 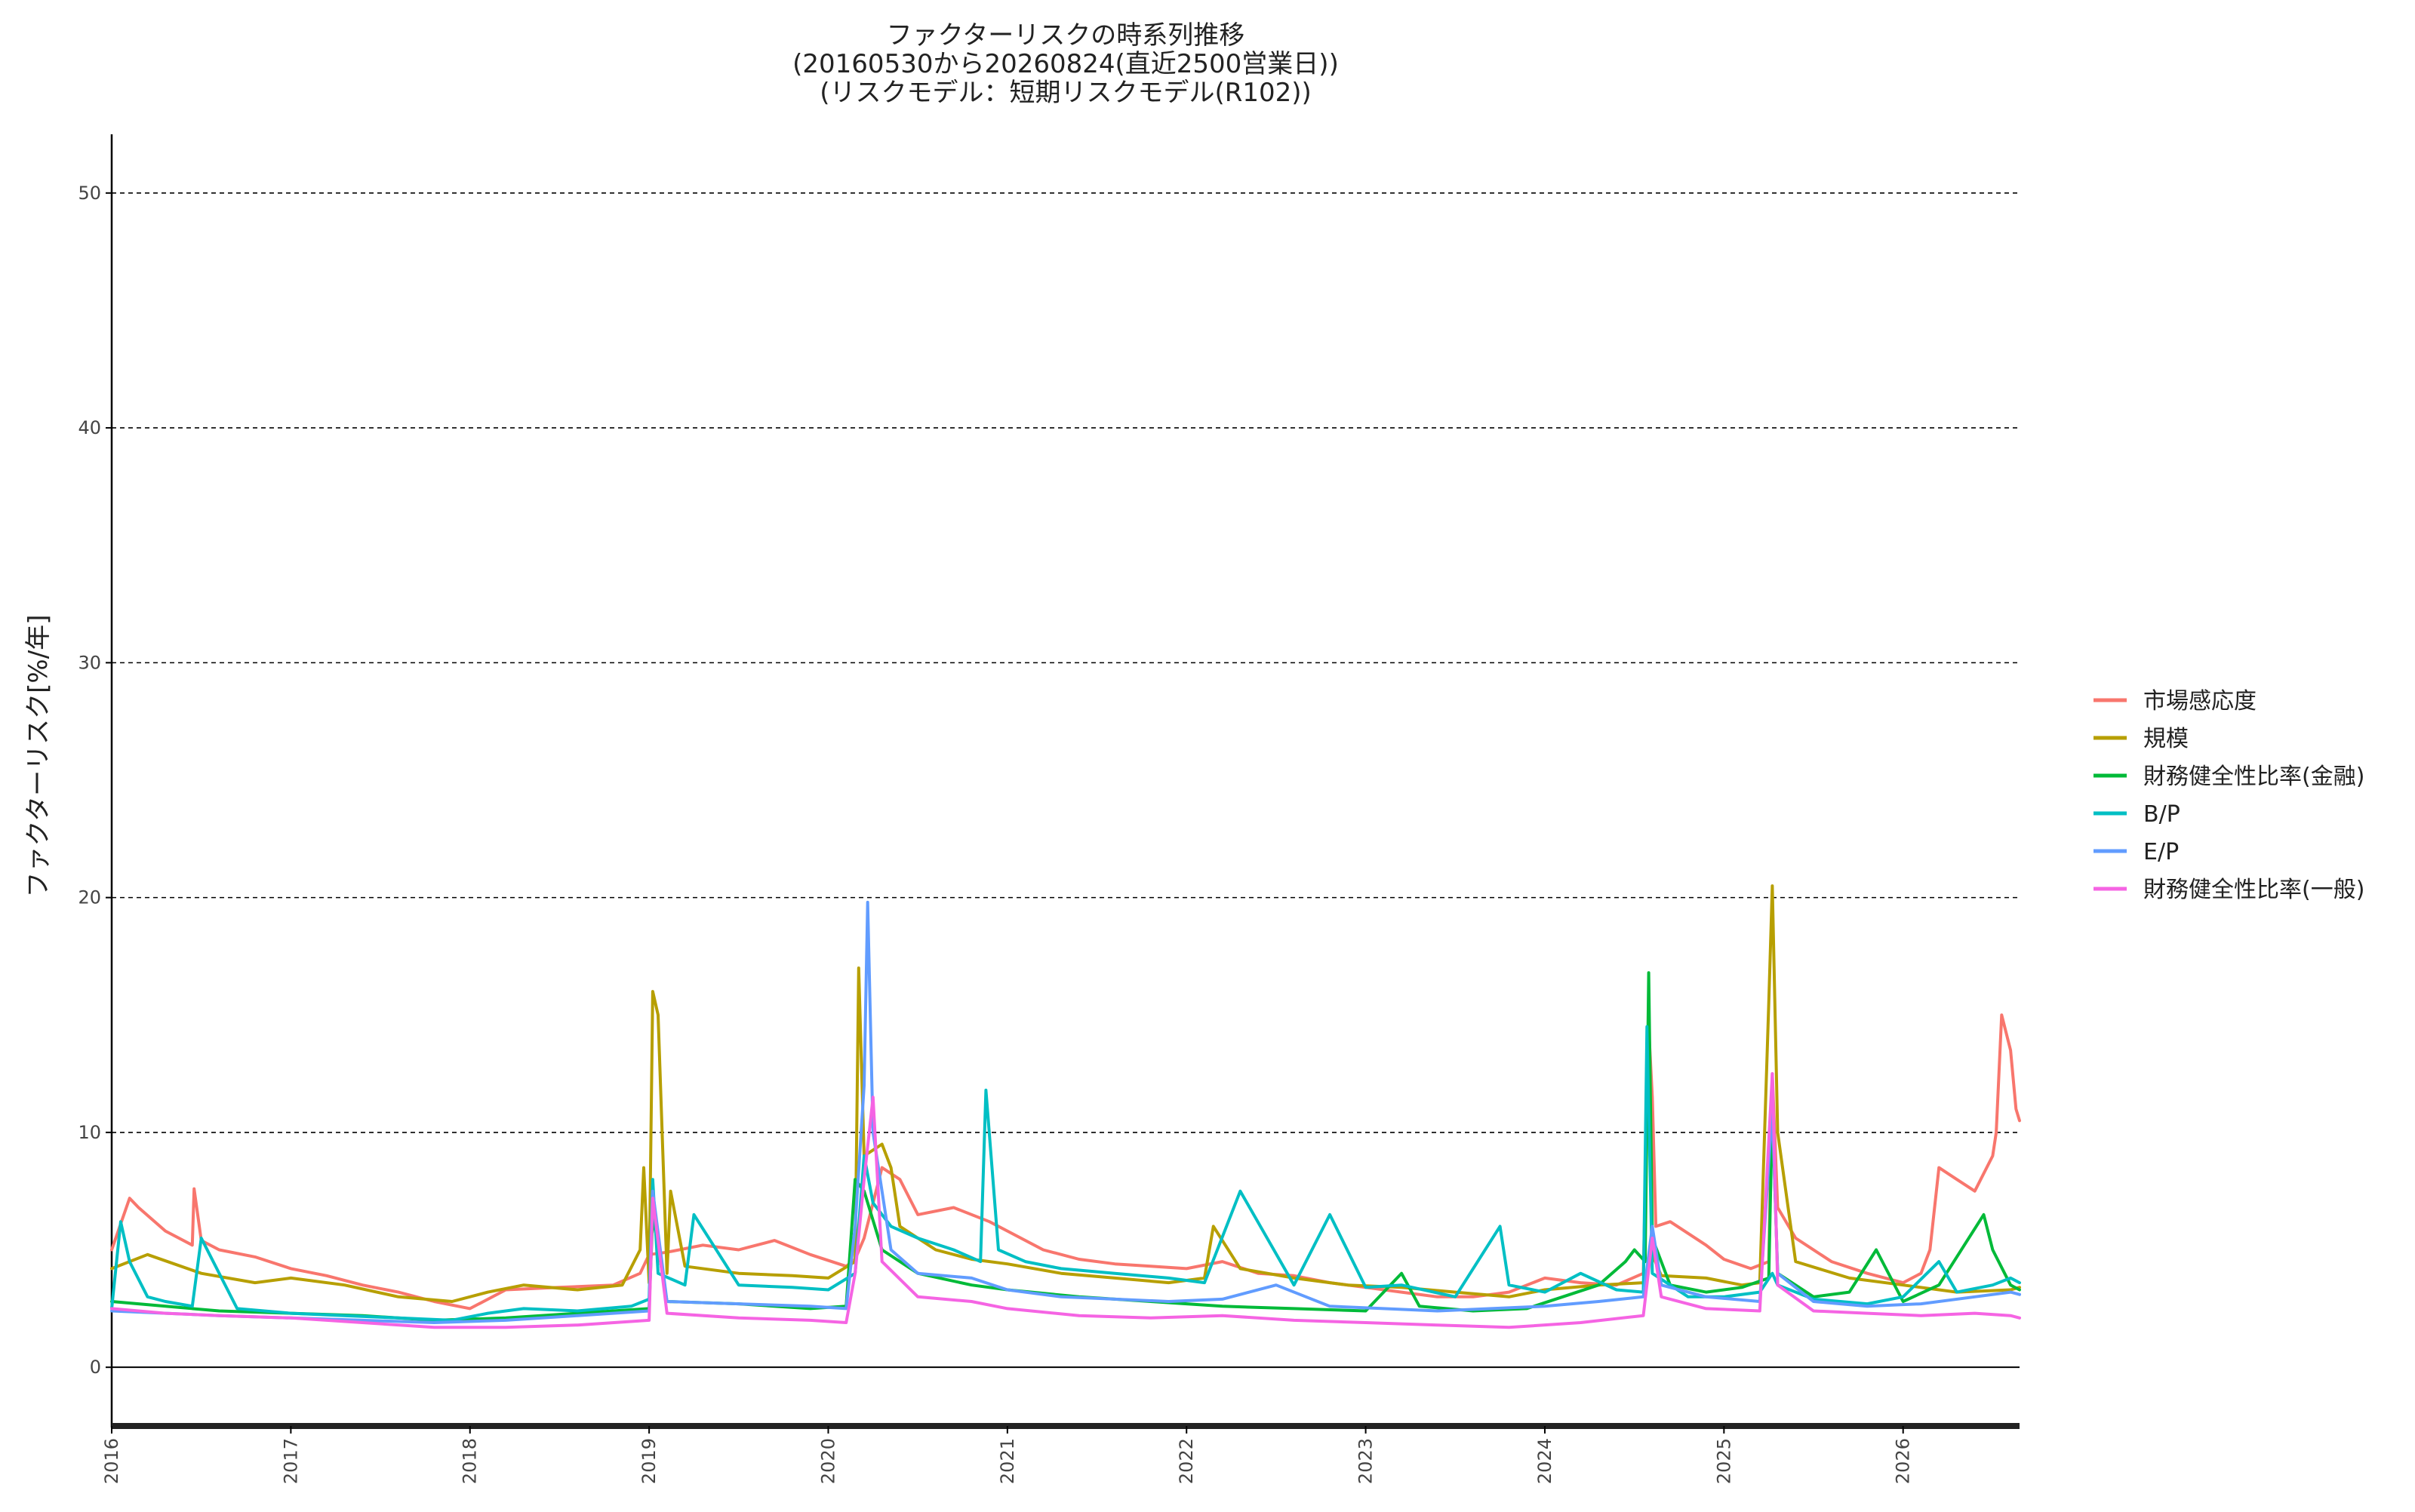 I want to click on x-tick-label-2022: 2022, so click(x=1186, y=1461).